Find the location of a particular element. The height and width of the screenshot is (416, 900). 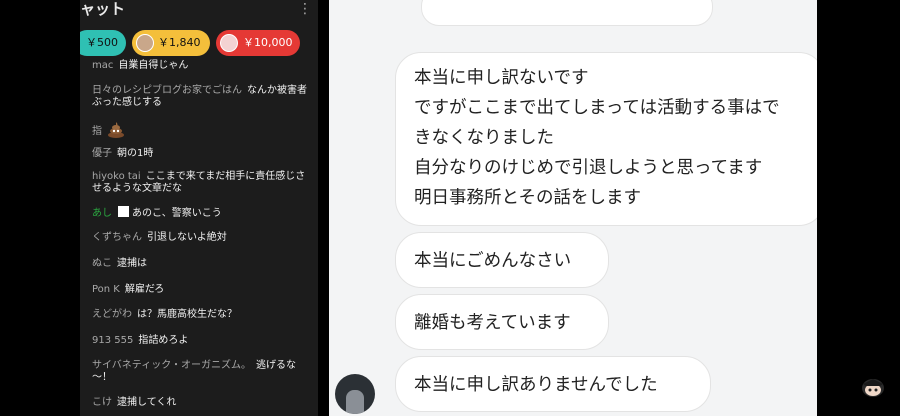

chat-text: 引退しないよ絶対 is located at coordinates (187, 237).